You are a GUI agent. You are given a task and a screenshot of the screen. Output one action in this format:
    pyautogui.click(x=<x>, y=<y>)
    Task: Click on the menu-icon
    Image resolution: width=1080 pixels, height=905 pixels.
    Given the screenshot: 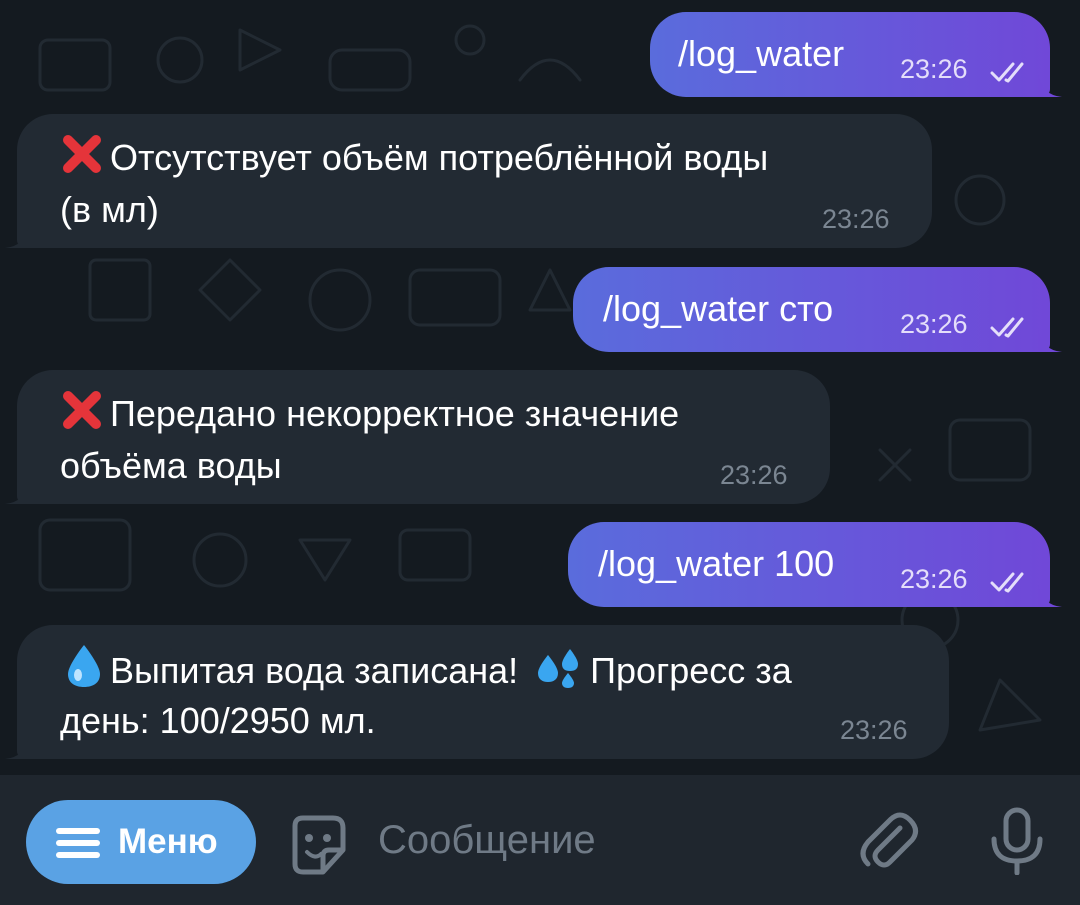 What is the action you would take?
    pyautogui.click(x=78, y=843)
    